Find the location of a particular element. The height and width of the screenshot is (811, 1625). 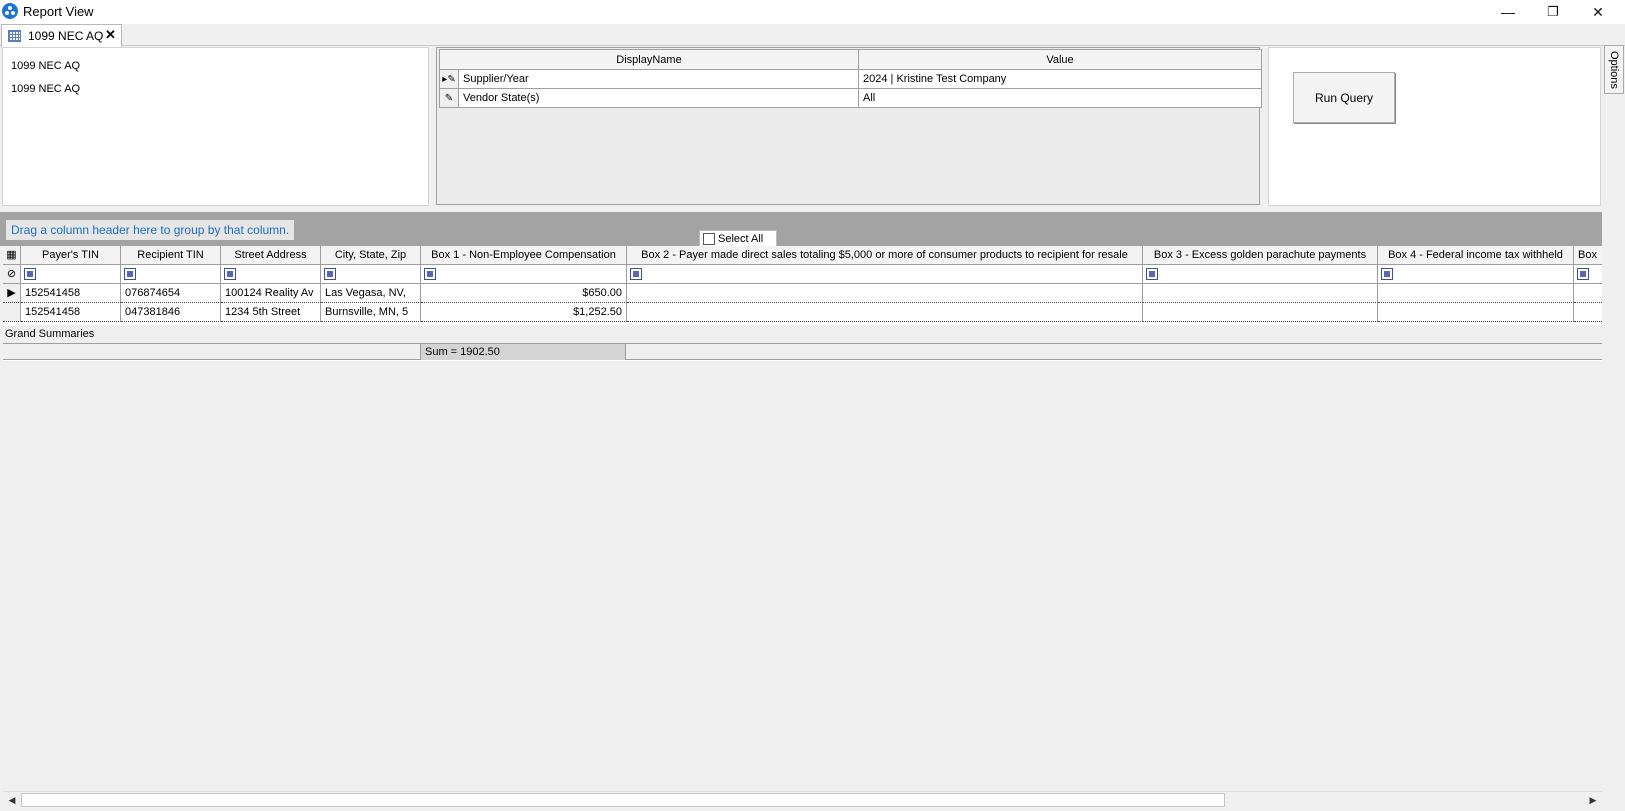

street-address-cell: 1234 5th Street is located at coordinates (271, 312).